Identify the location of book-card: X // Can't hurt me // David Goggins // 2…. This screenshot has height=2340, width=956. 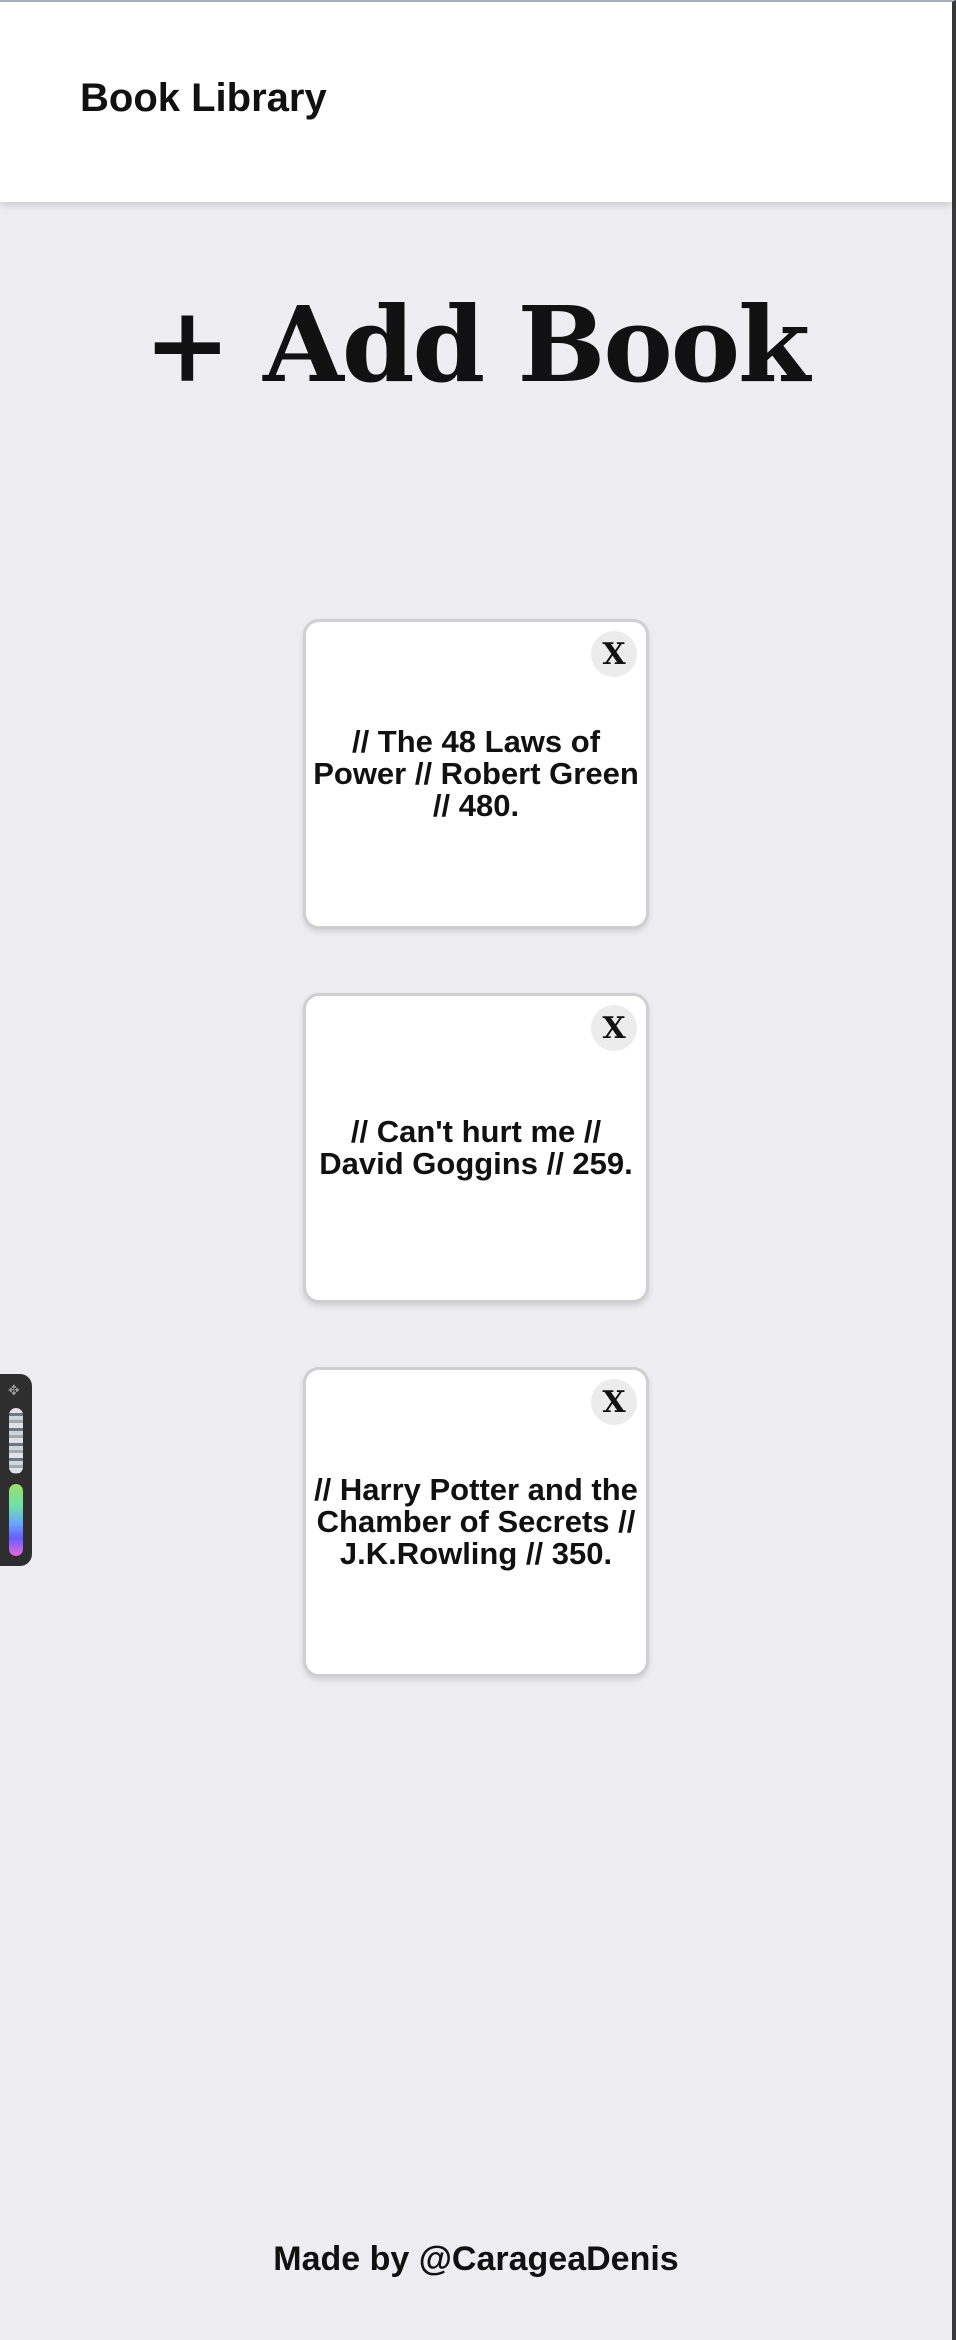
(476, 1148).